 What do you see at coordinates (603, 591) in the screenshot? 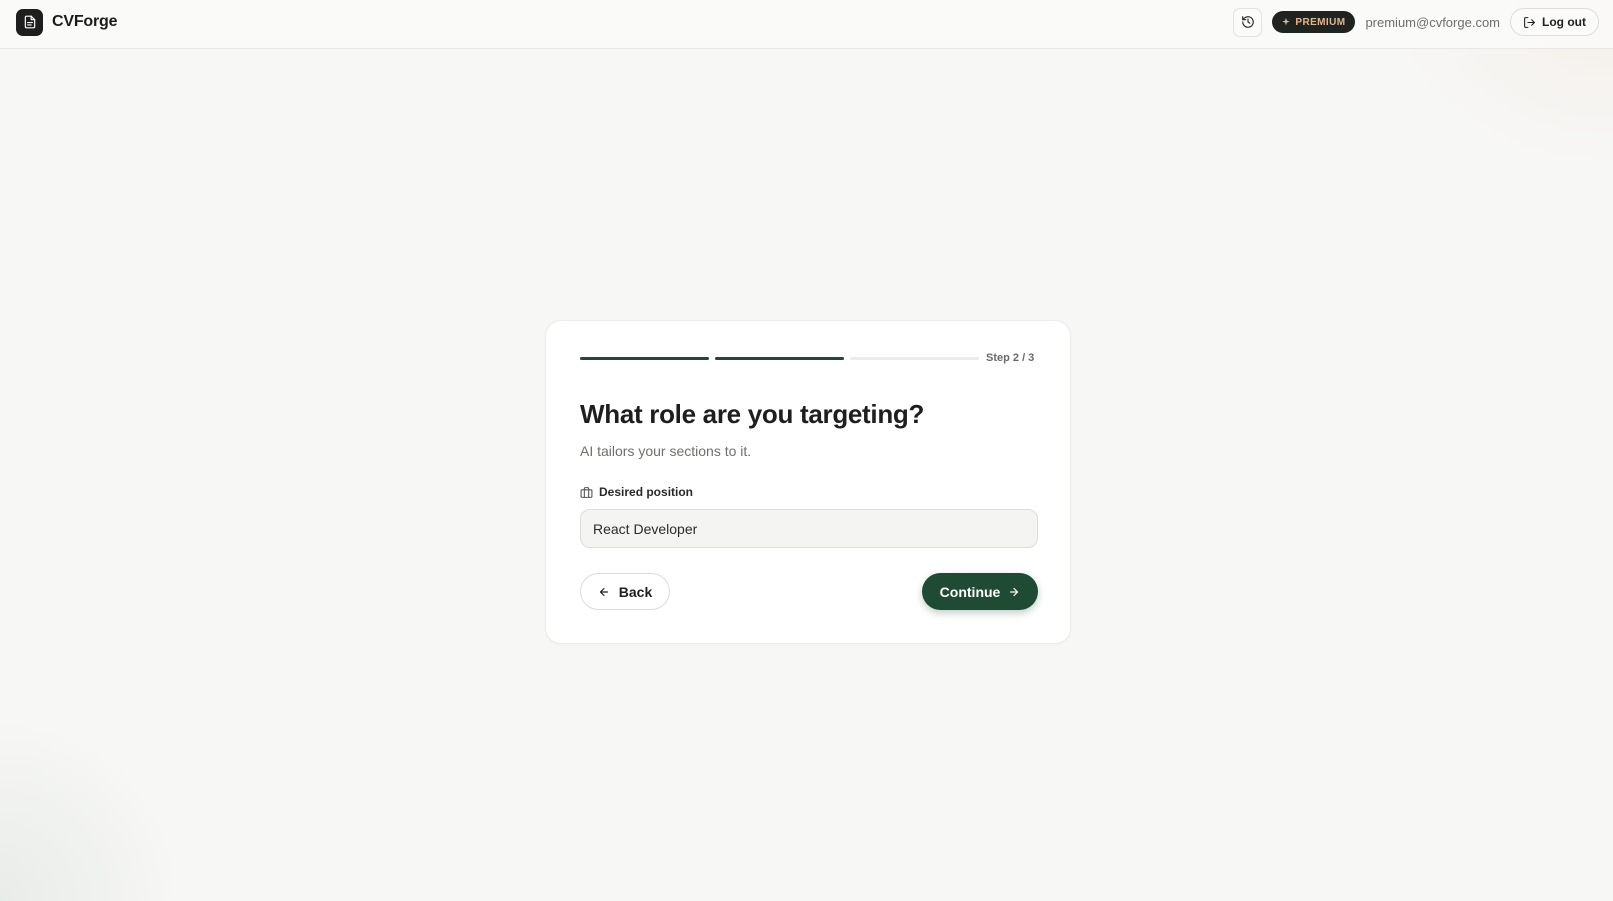
I see `arrow-left-icon` at bounding box center [603, 591].